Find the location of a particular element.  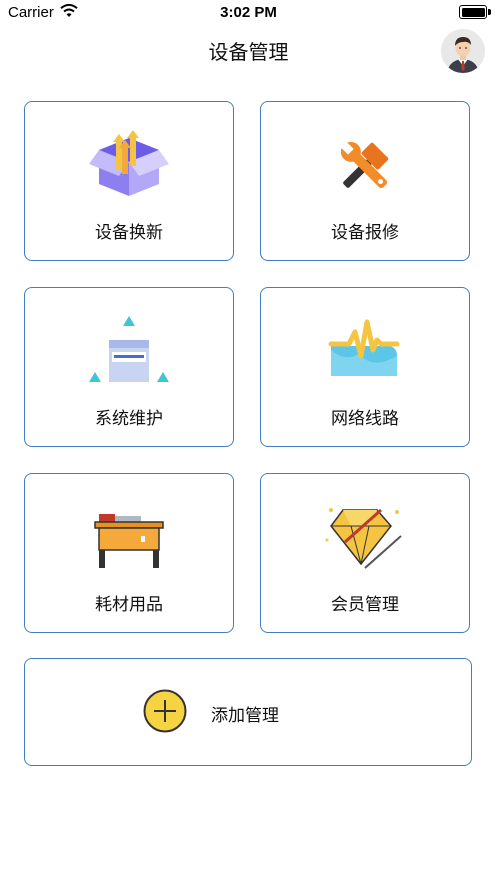

network-line-card: 网络线路 is located at coordinates (365, 367).